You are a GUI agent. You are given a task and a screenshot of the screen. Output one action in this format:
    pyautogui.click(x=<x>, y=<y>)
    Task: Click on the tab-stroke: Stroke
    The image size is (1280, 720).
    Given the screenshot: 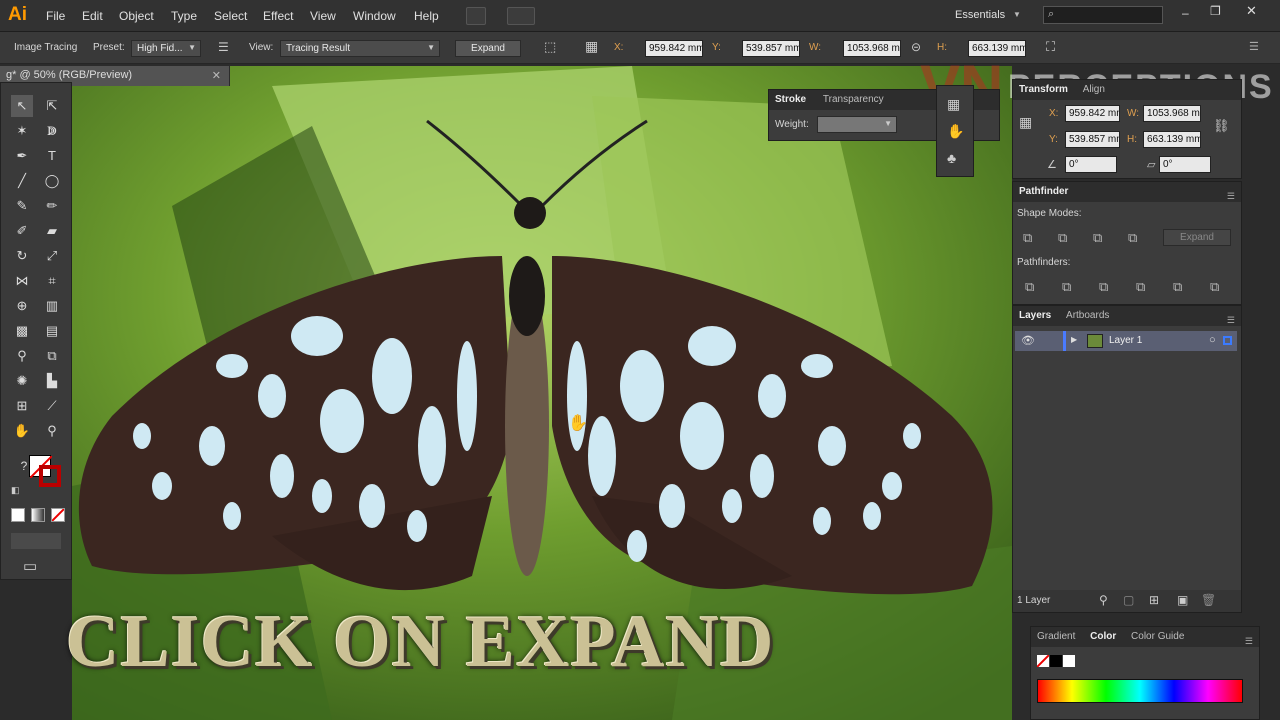 What is the action you would take?
    pyautogui.click(x=790, y=99)
    